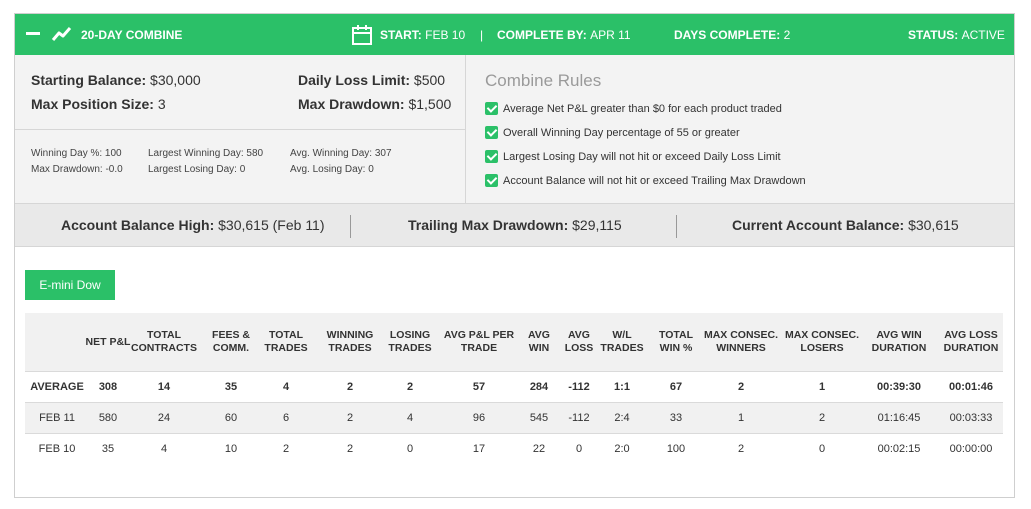 This screenshot has width=1031, height=509. What do you see at coordinates (57, 449) in the screenshot?
I see `table-cell: FEB 10` at bounding box center [57, 449].